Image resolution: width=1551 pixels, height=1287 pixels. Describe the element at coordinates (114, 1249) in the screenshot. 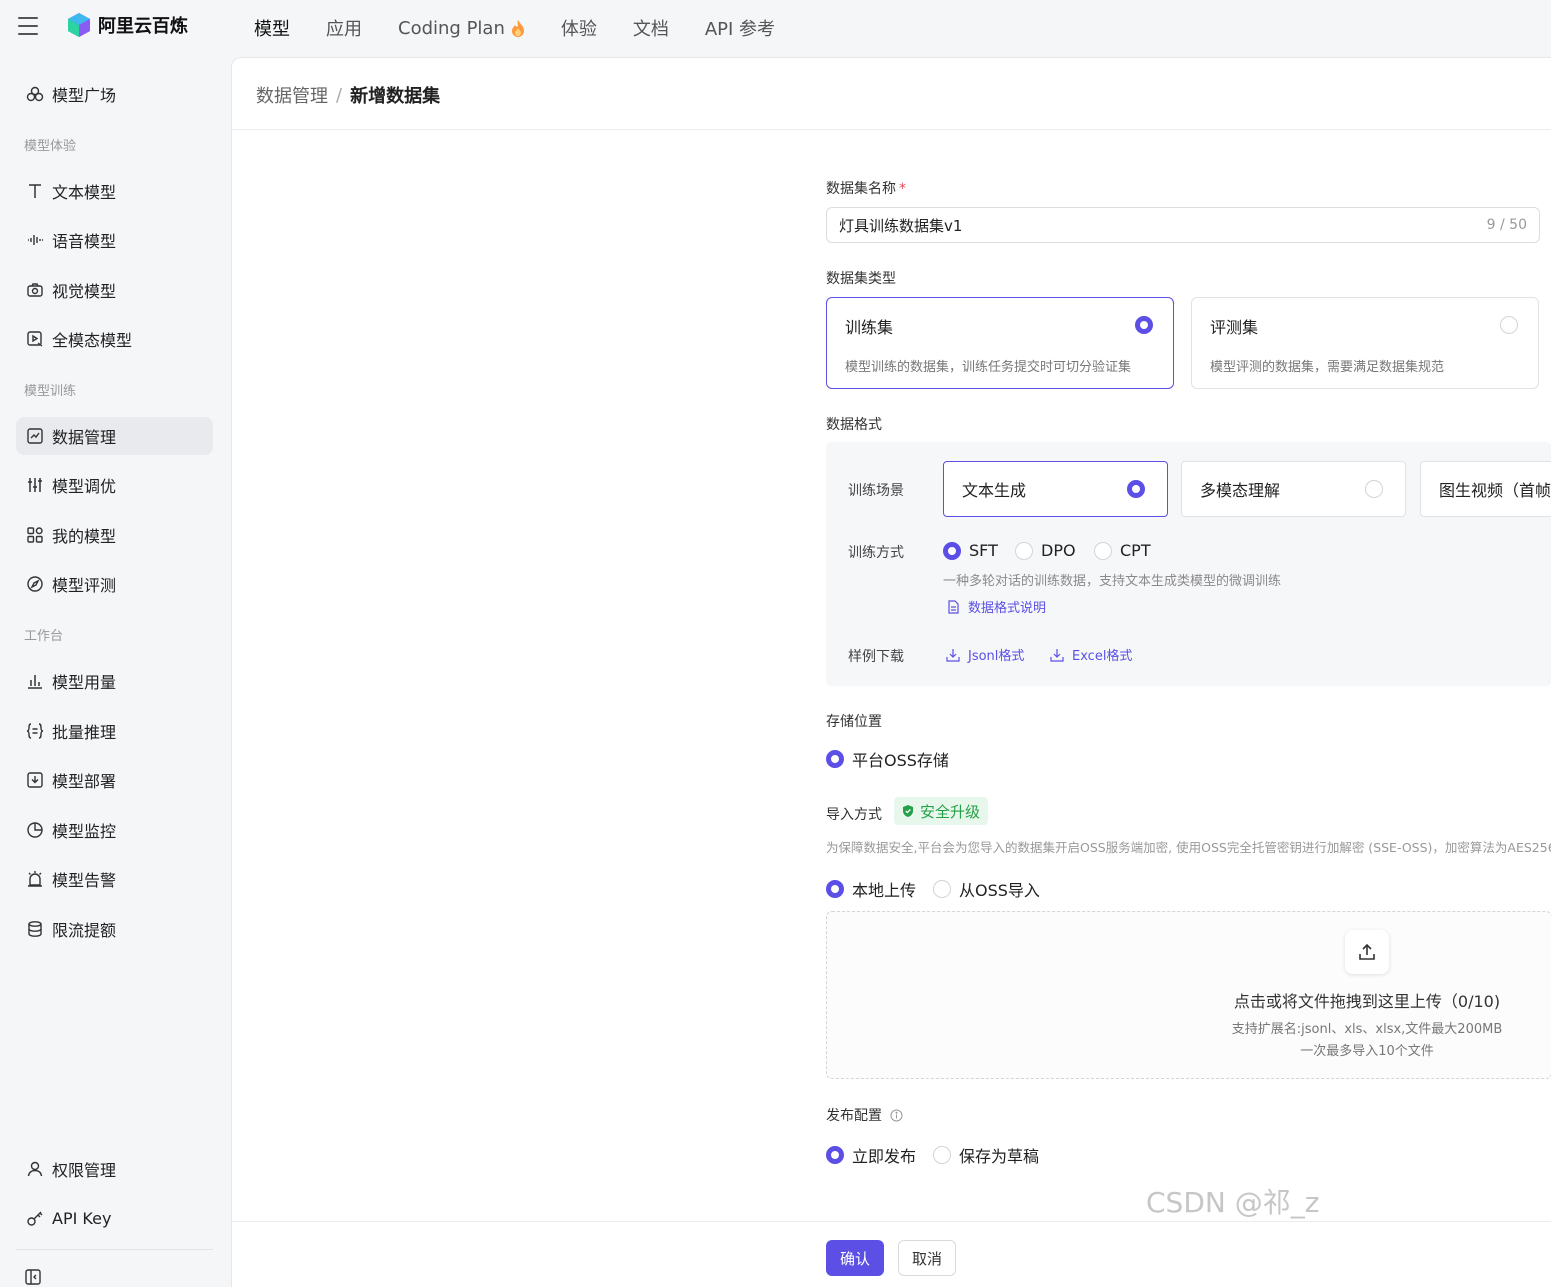

I see `sidebar-divider` at that location.